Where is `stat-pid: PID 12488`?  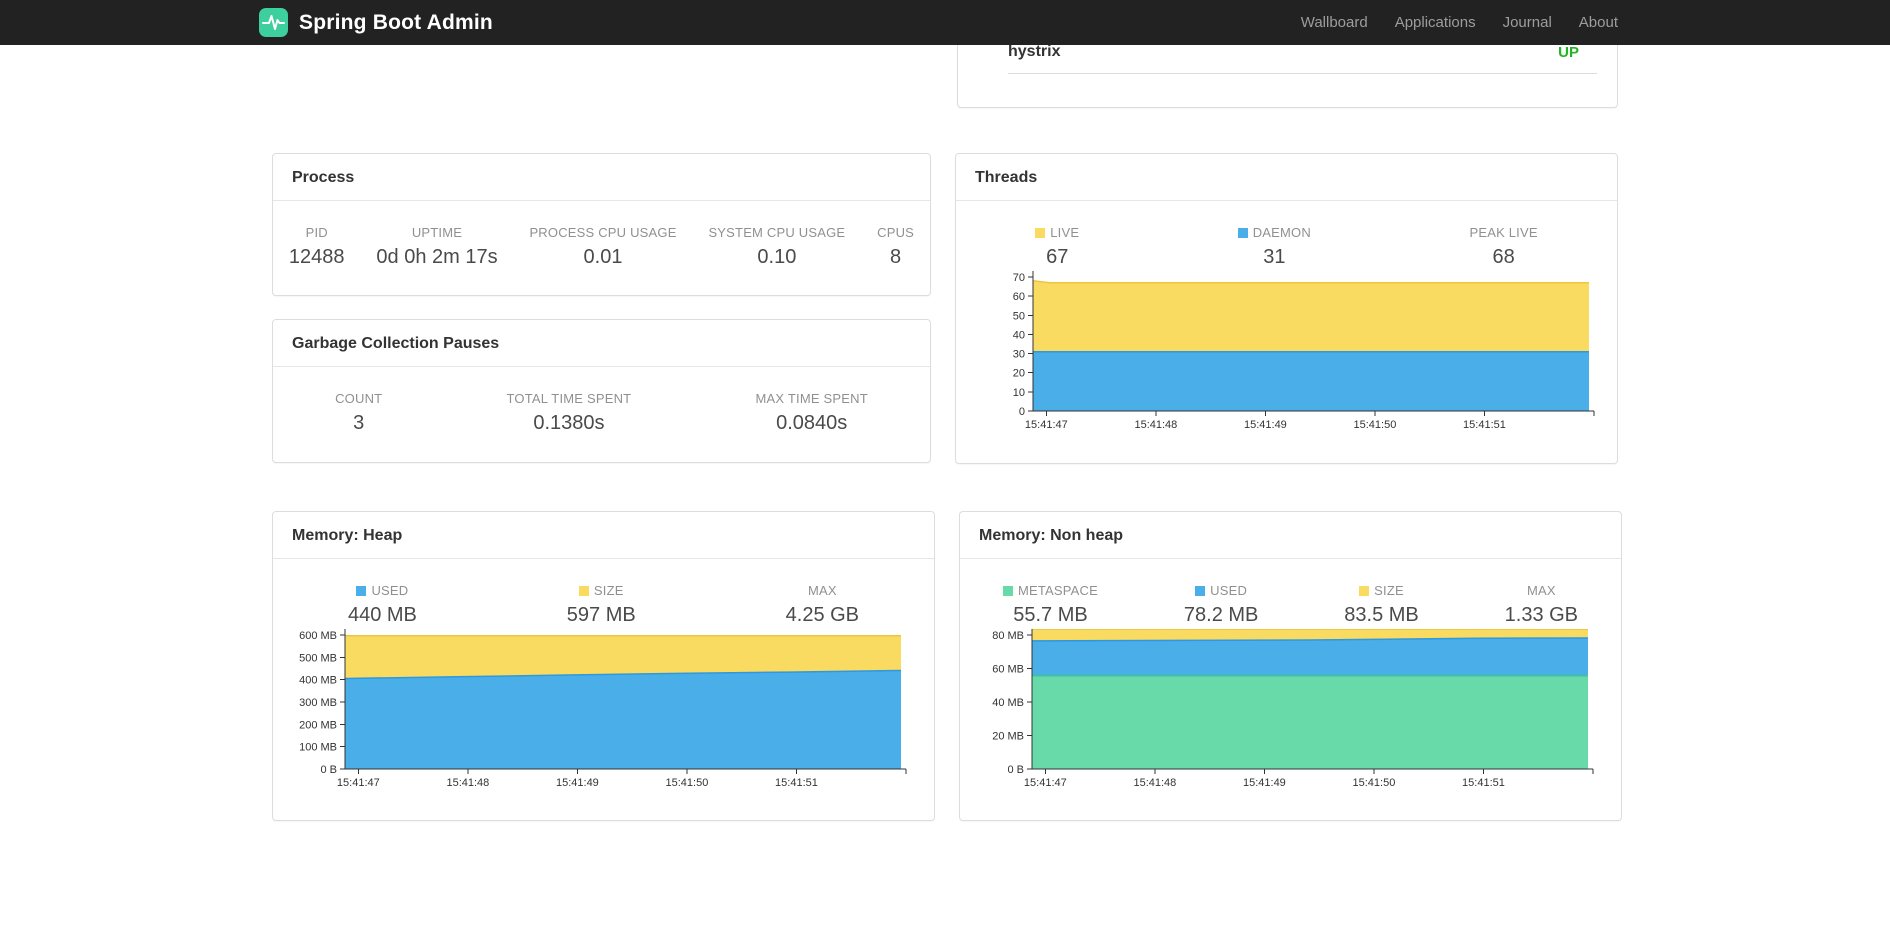 stat-pid: PID 12488 is located at coordinates (316, 246).